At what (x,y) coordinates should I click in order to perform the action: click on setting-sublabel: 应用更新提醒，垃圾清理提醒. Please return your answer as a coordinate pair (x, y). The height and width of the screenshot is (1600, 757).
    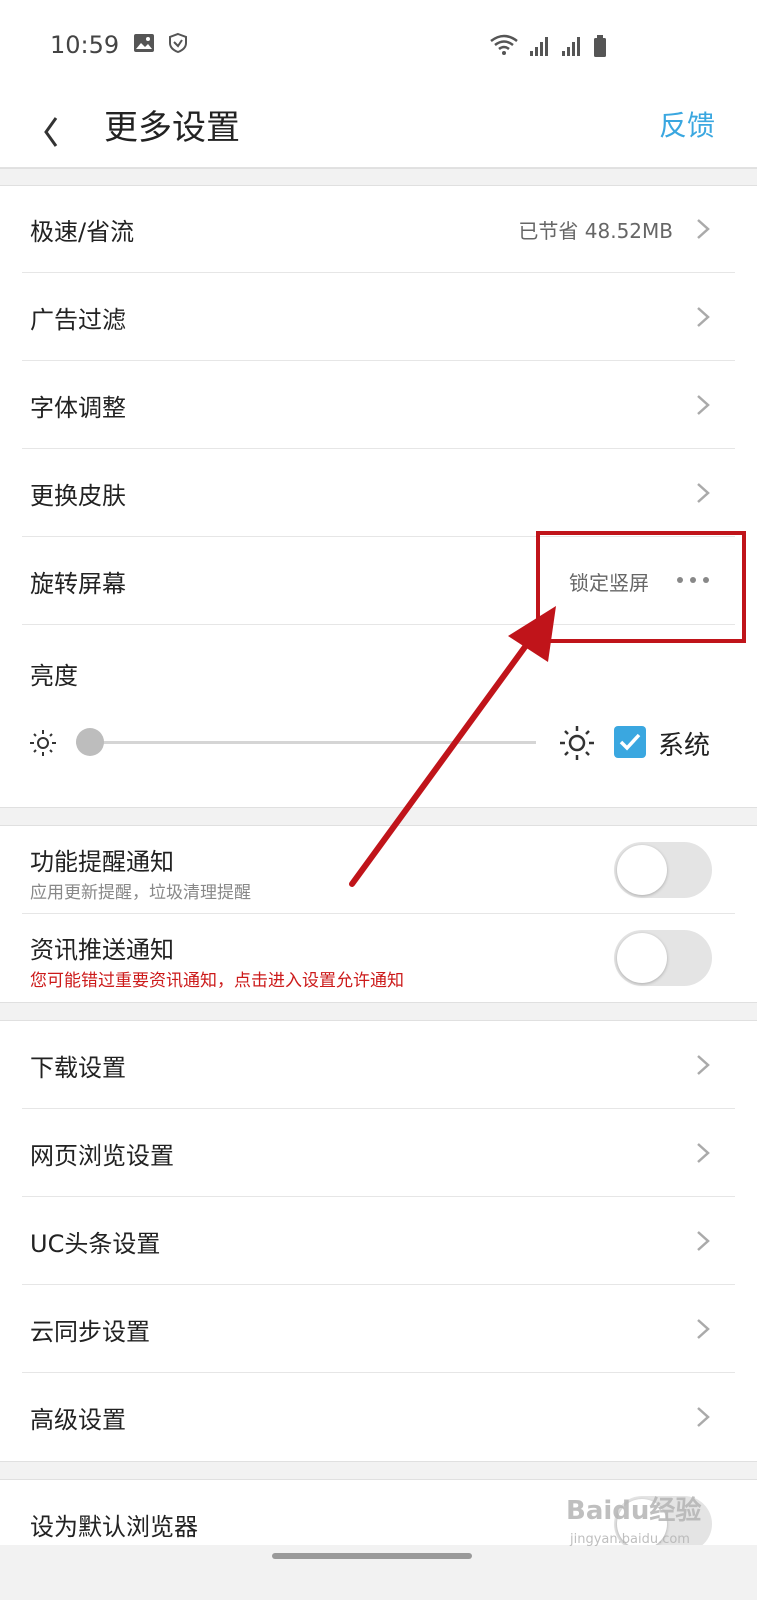
    Looking at the image, I should click on (140, 893).